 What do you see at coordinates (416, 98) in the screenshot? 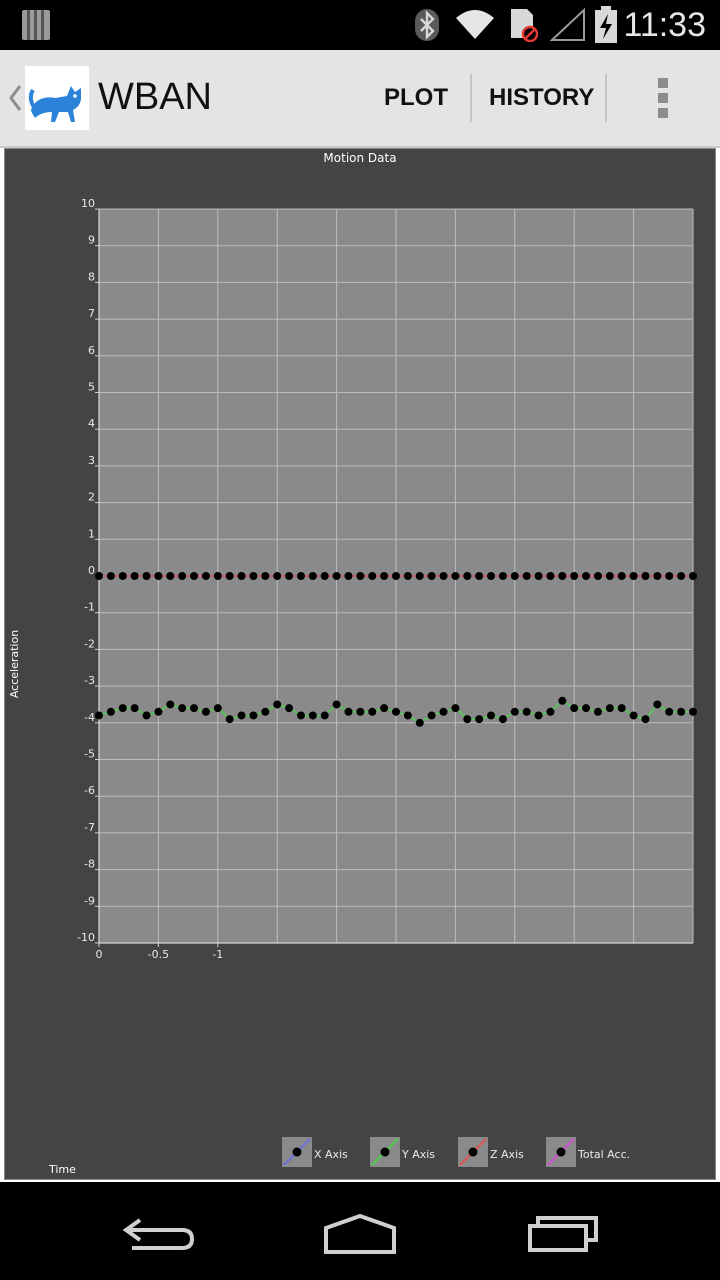
I see `plot-button: PLOT` at bounding box center [416, 98].